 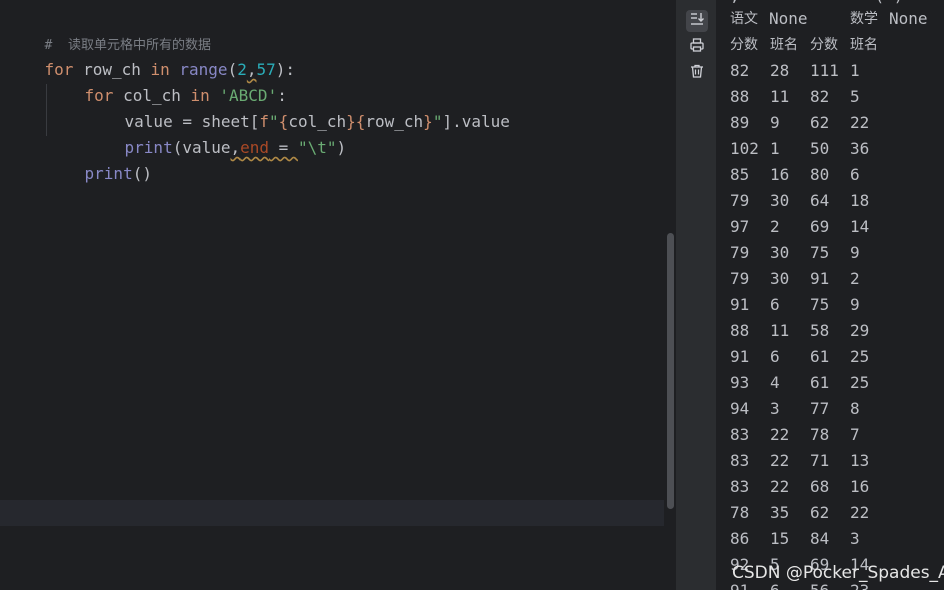 I want to click on clear-all-button, so click(x=697, y=73).